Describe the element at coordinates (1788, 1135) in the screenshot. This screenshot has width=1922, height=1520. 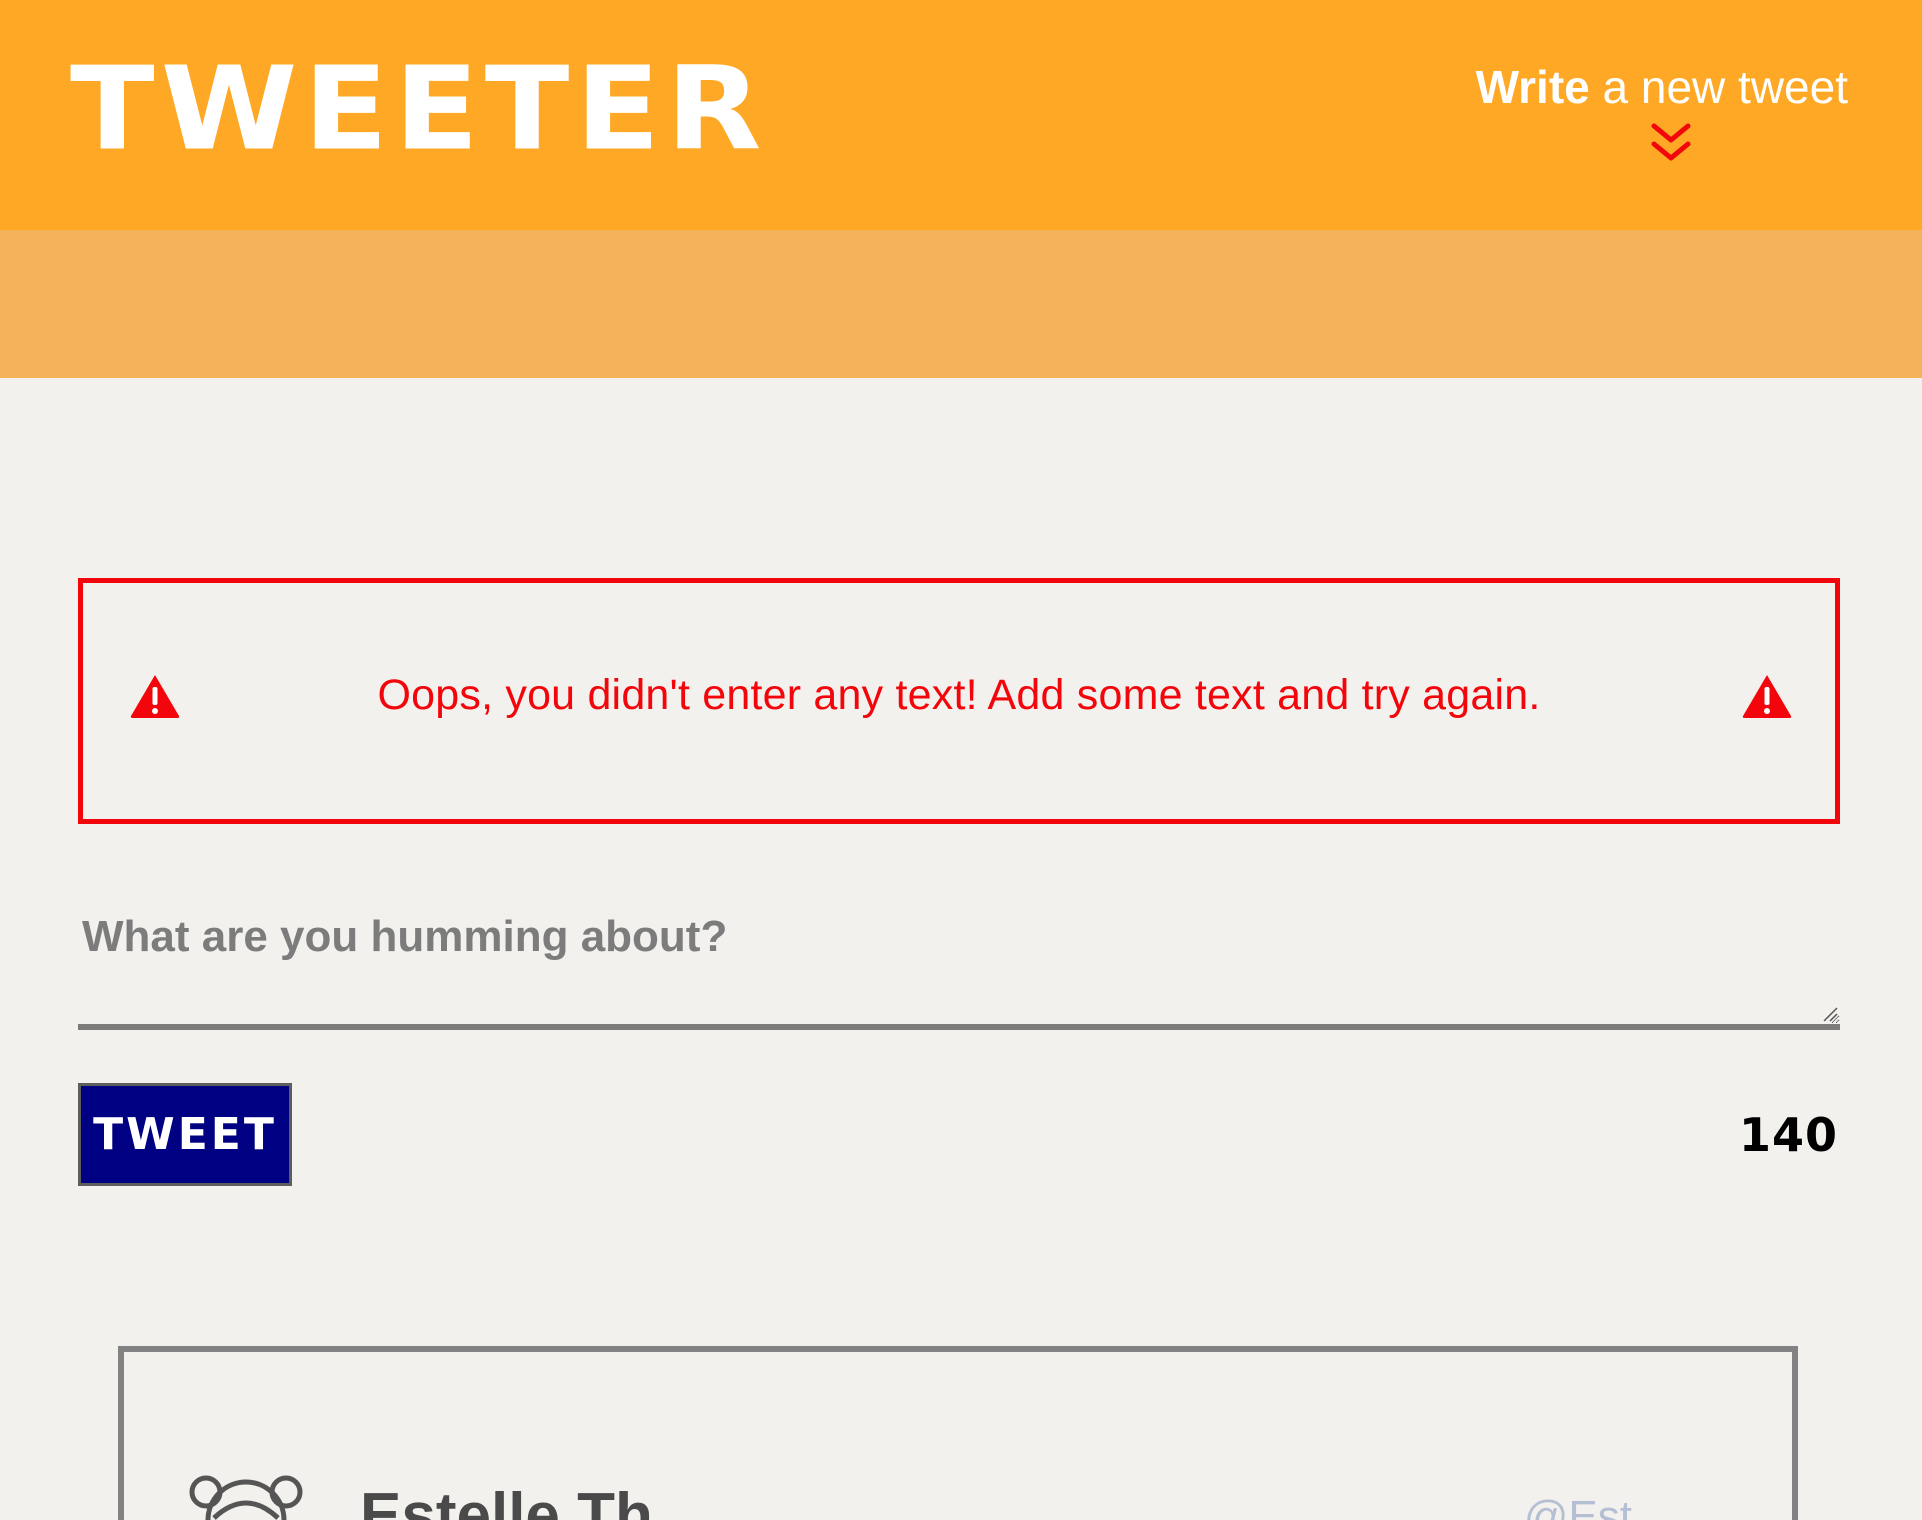
I see `character-counter: 140` at that location.